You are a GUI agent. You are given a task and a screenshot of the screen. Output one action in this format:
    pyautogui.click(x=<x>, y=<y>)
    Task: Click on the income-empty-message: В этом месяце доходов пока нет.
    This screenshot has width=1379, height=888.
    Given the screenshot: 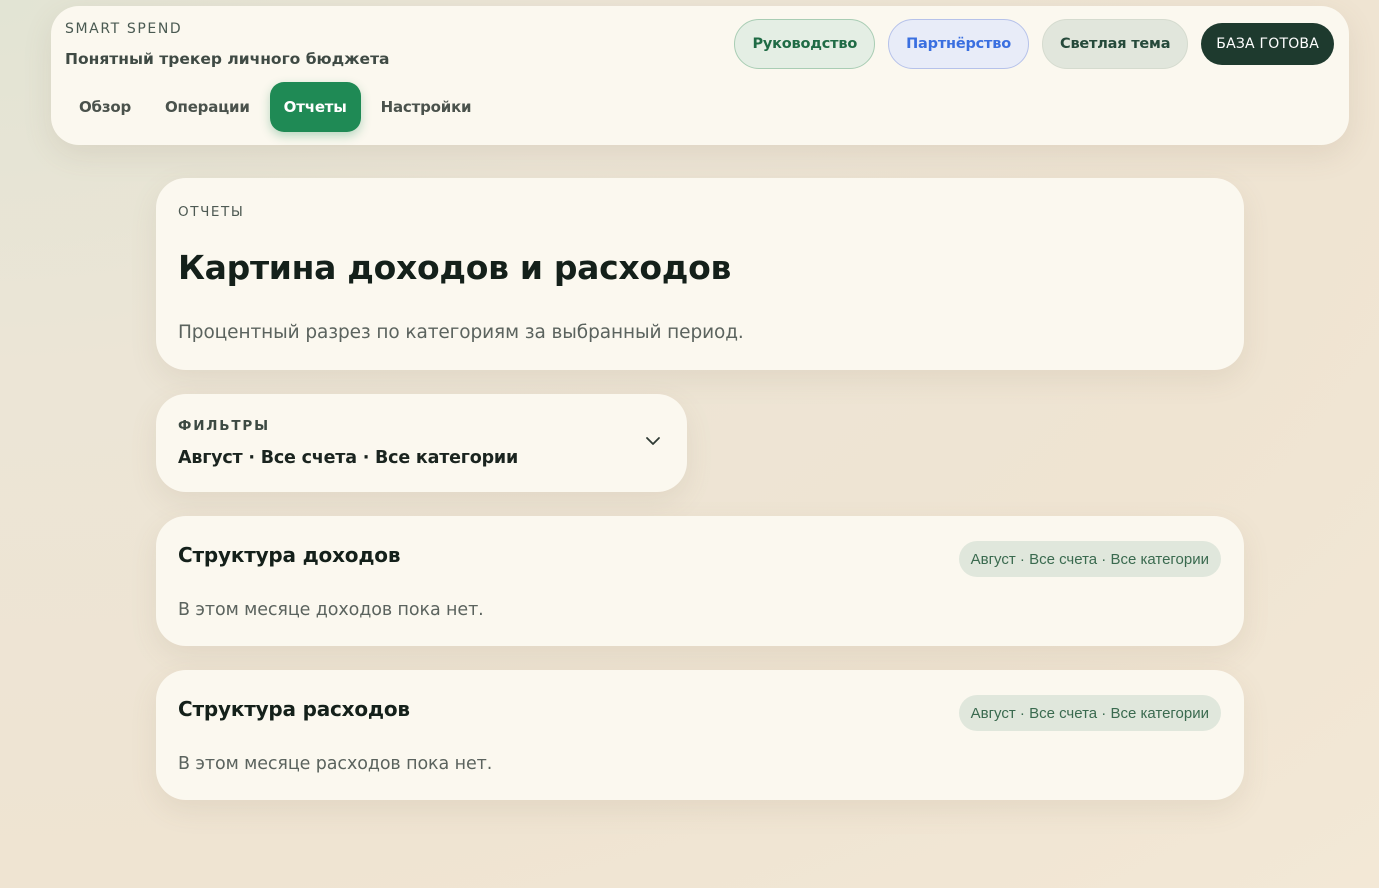 What is the action you would take?
    pyautogui.click(x=331, y=610)
    